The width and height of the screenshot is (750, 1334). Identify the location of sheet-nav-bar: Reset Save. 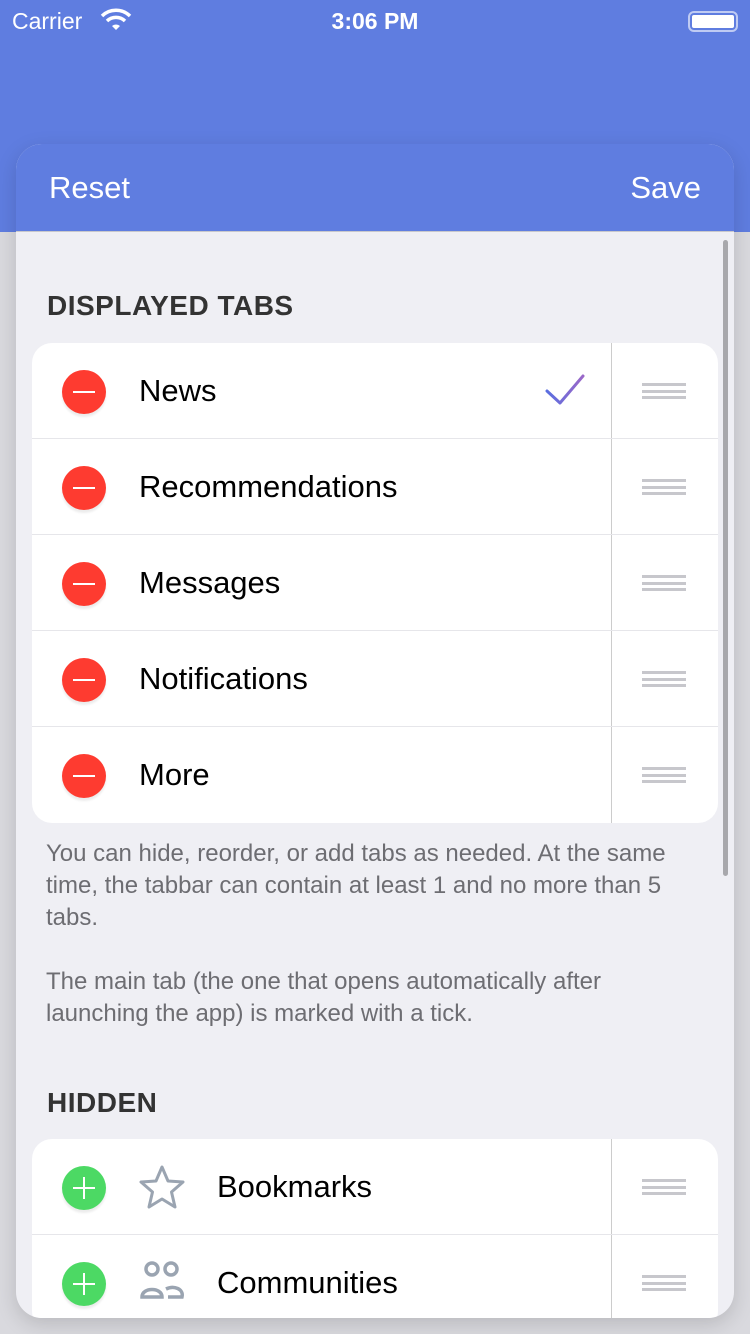
(375, 188).